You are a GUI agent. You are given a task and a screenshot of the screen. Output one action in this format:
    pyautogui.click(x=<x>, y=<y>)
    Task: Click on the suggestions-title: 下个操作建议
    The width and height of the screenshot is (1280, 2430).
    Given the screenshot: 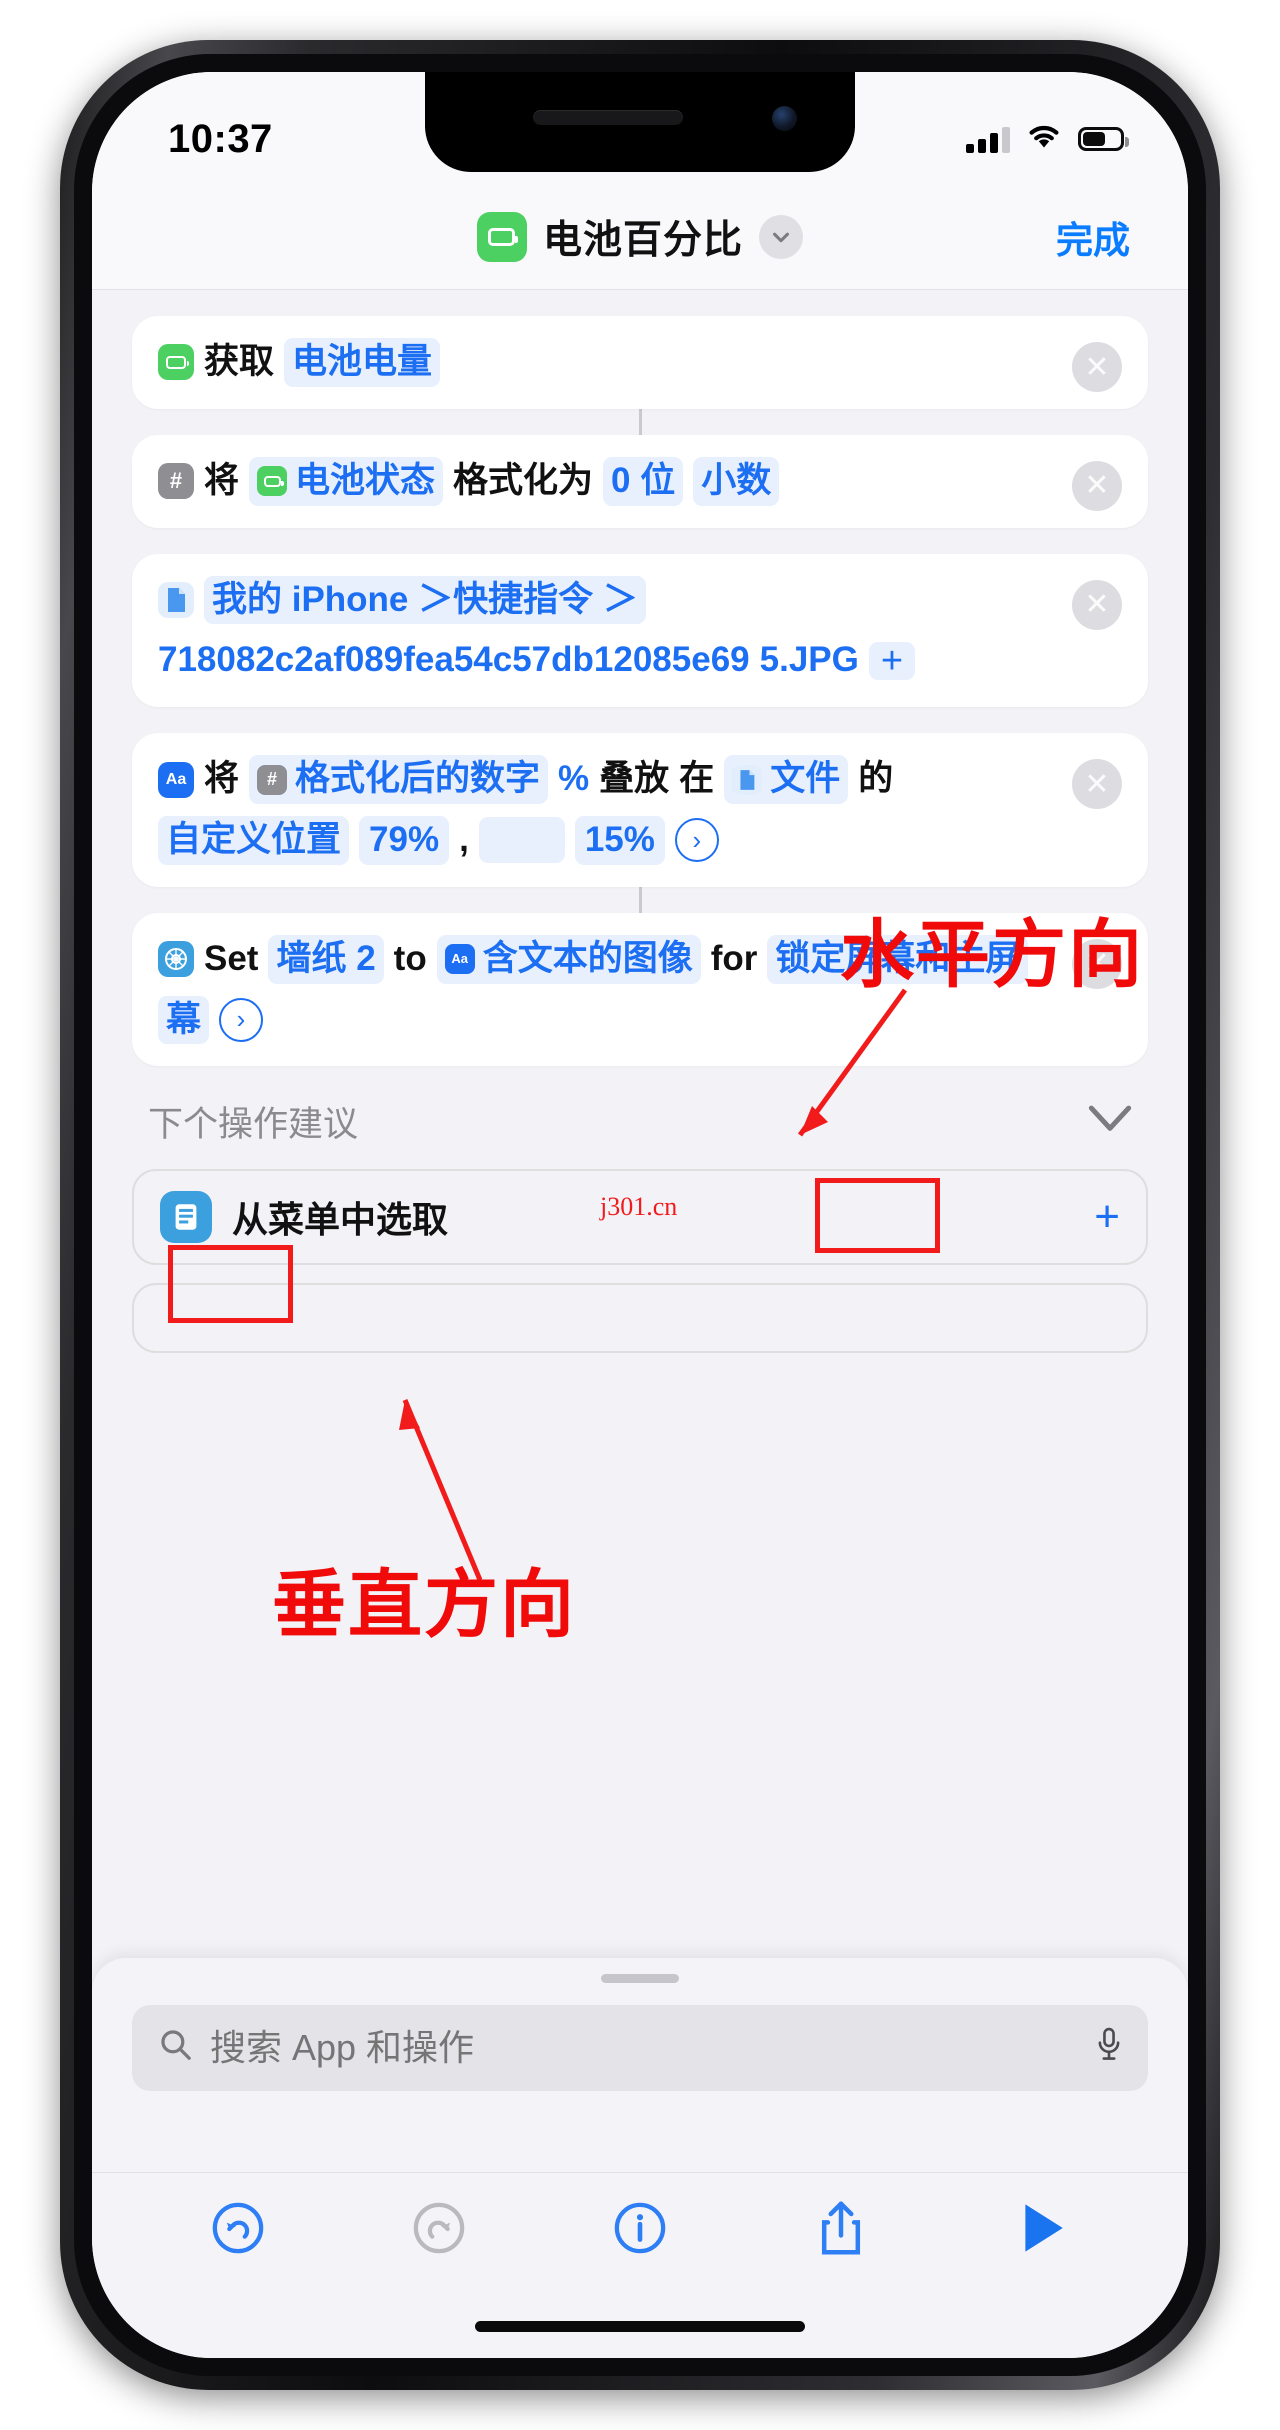 What is the action you would take?
    pyautogui.click(x=253, y=1125)
    